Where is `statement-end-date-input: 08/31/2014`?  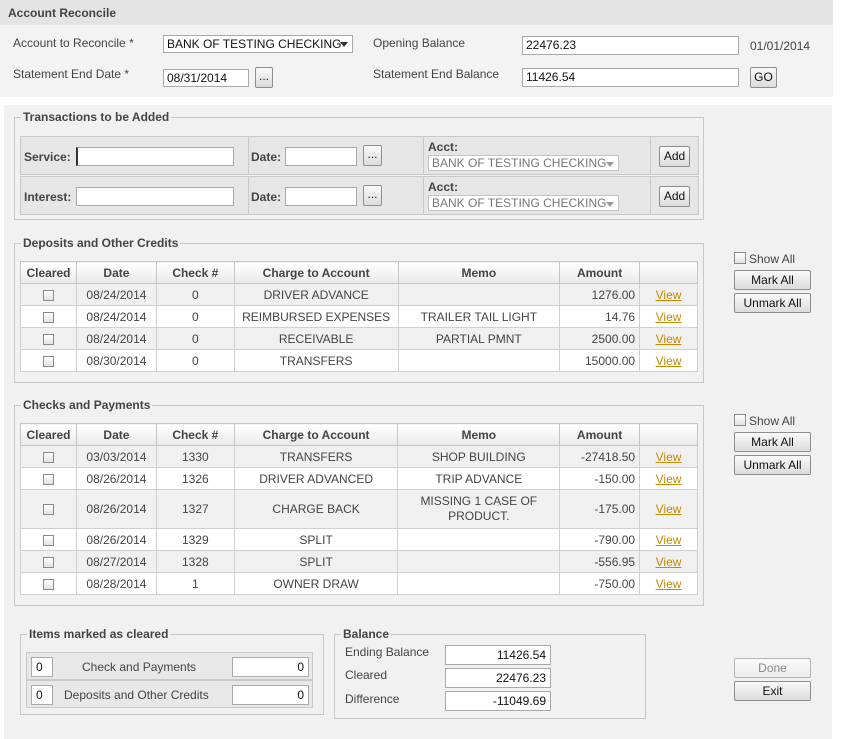 statement-end-date-input: 08/31/2014 is located at coordinates (206, 78).